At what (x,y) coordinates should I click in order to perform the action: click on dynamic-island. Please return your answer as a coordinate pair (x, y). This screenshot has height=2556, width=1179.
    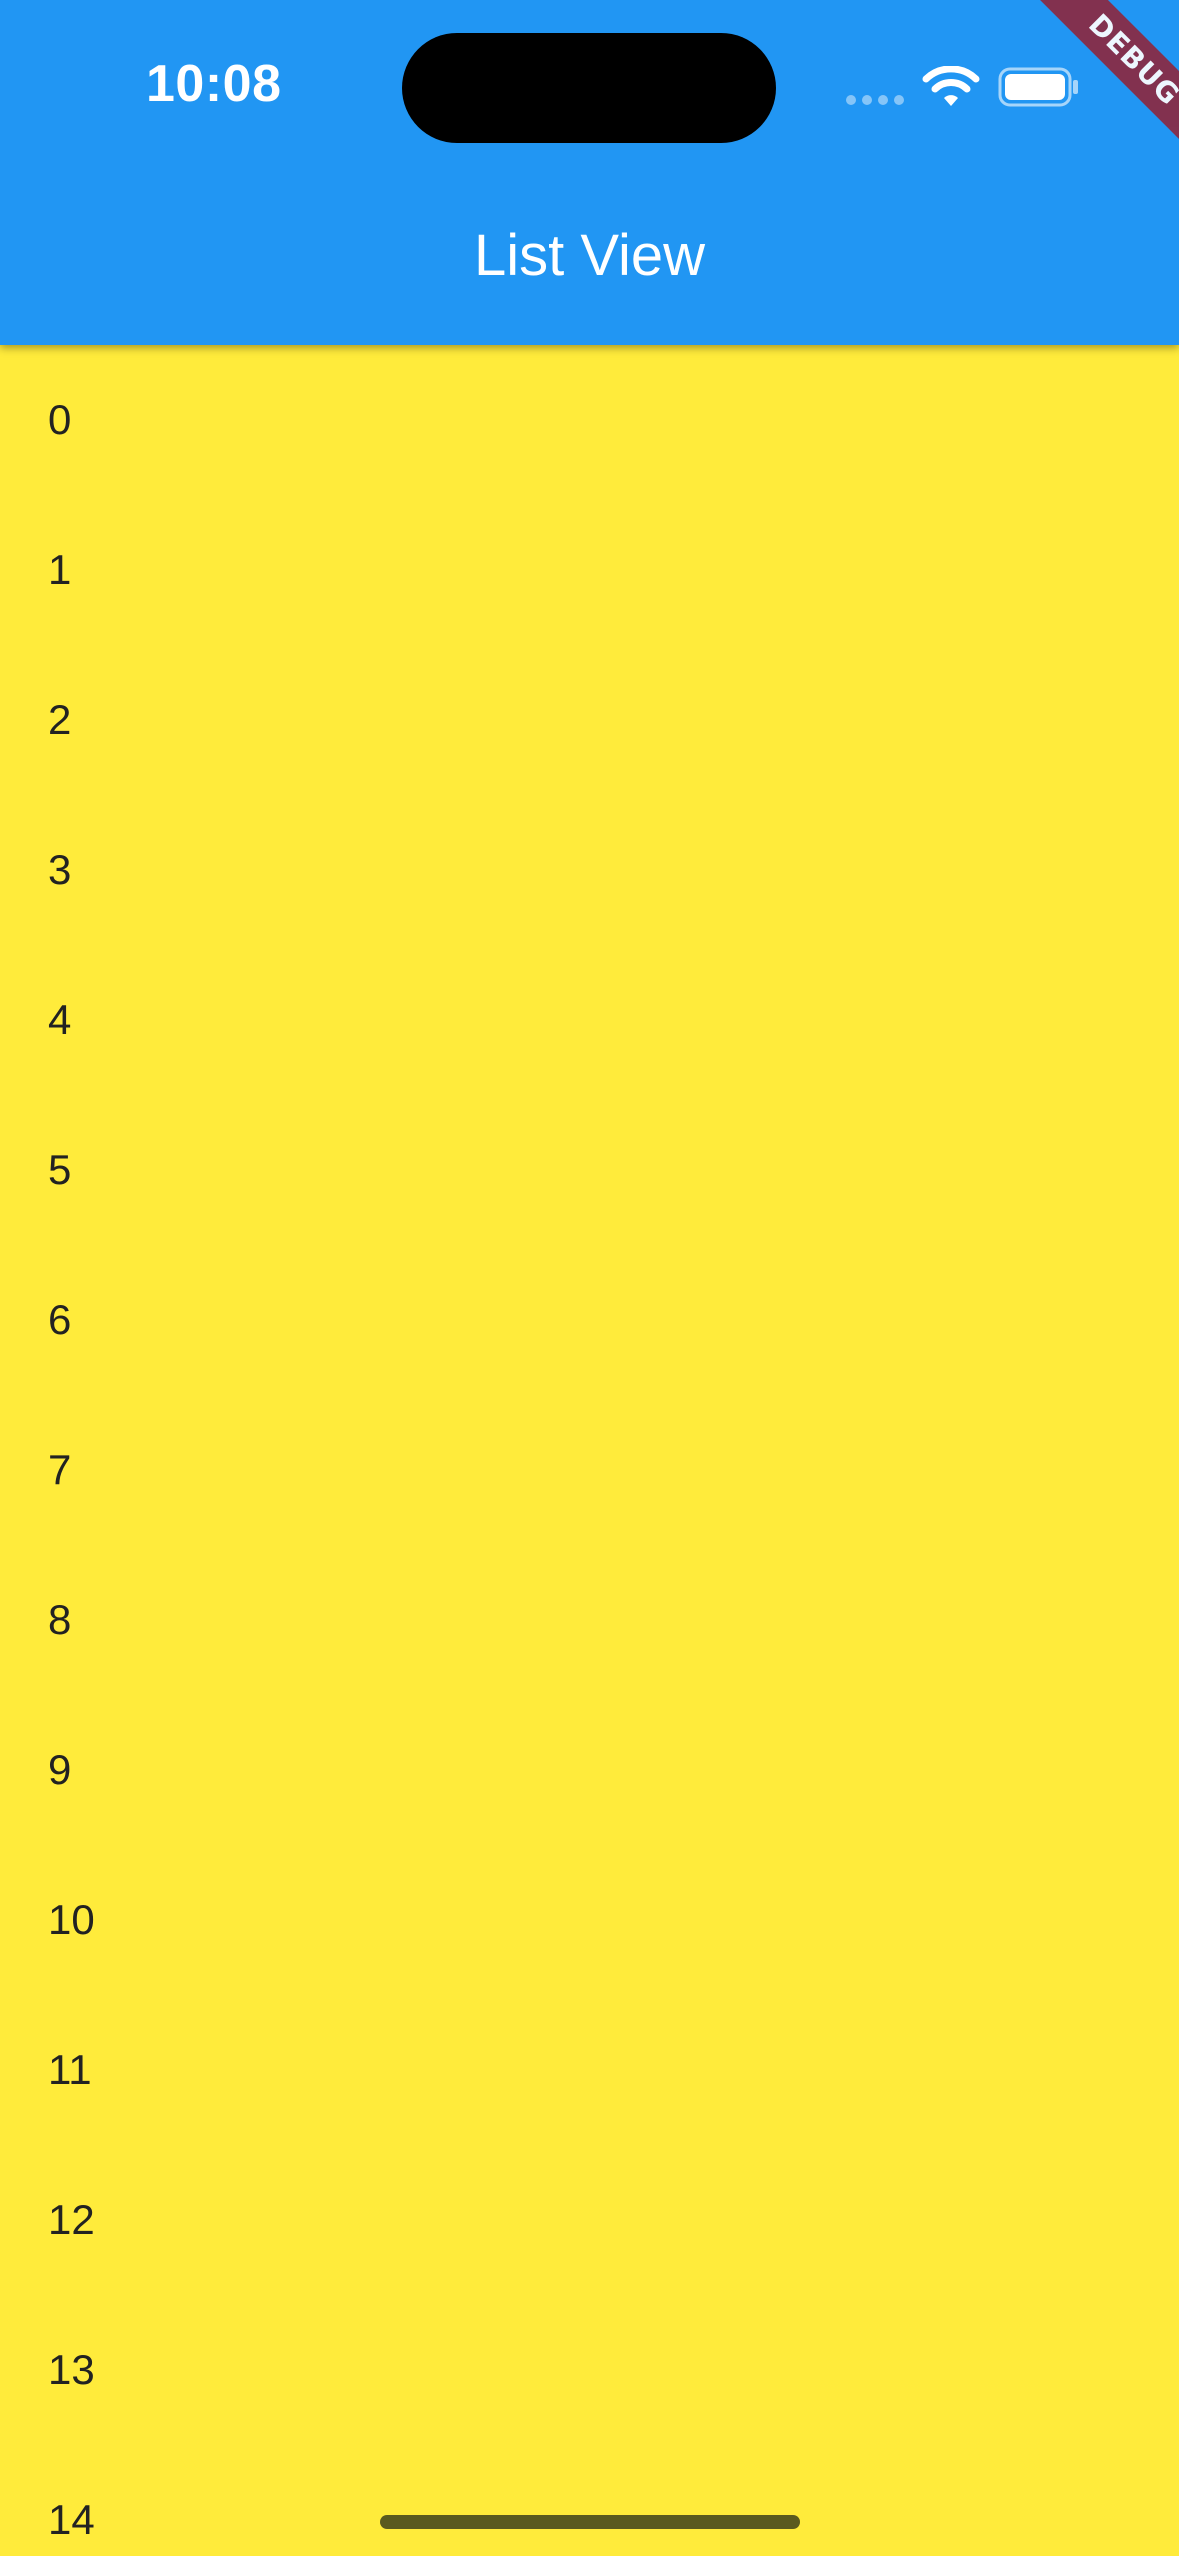
    Looking at the image, I should click on (589, 88).